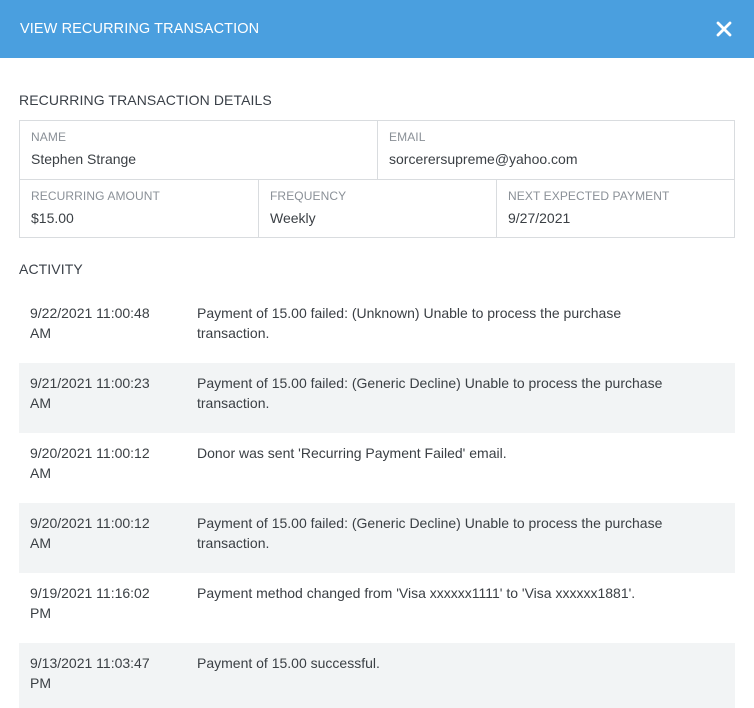 The image size is (754, 708). Describe the element at coordinates (51, 269) in the screenshot. I see `activity-section-title: ACTIVITY` at that location.